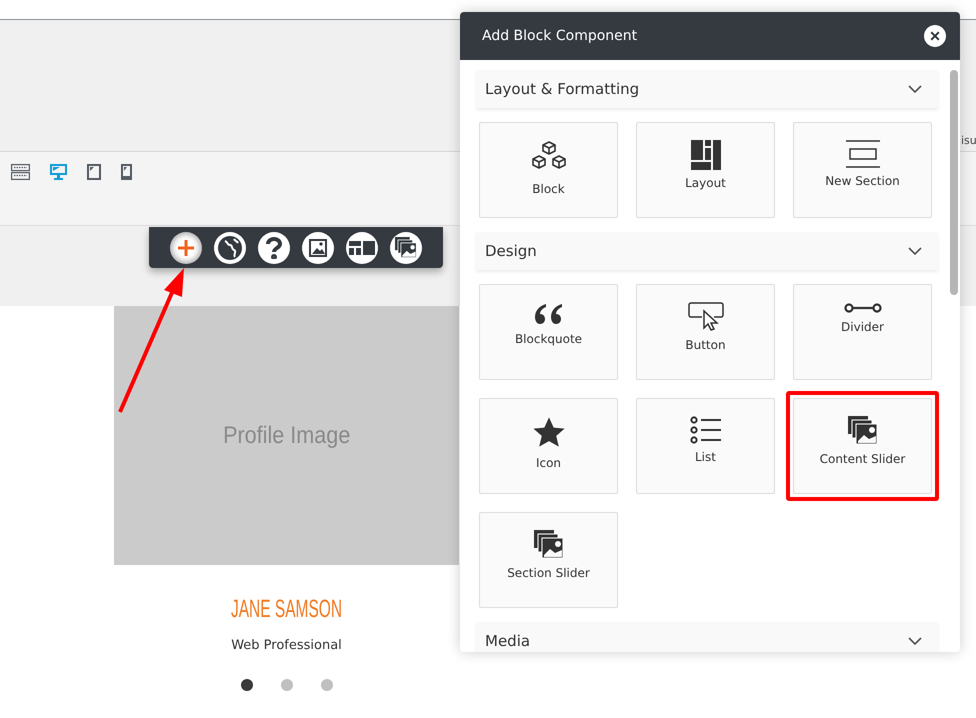  Describe the element at coordinates (58, 172) in the screenshot. I see `monitor-icon` at that location.